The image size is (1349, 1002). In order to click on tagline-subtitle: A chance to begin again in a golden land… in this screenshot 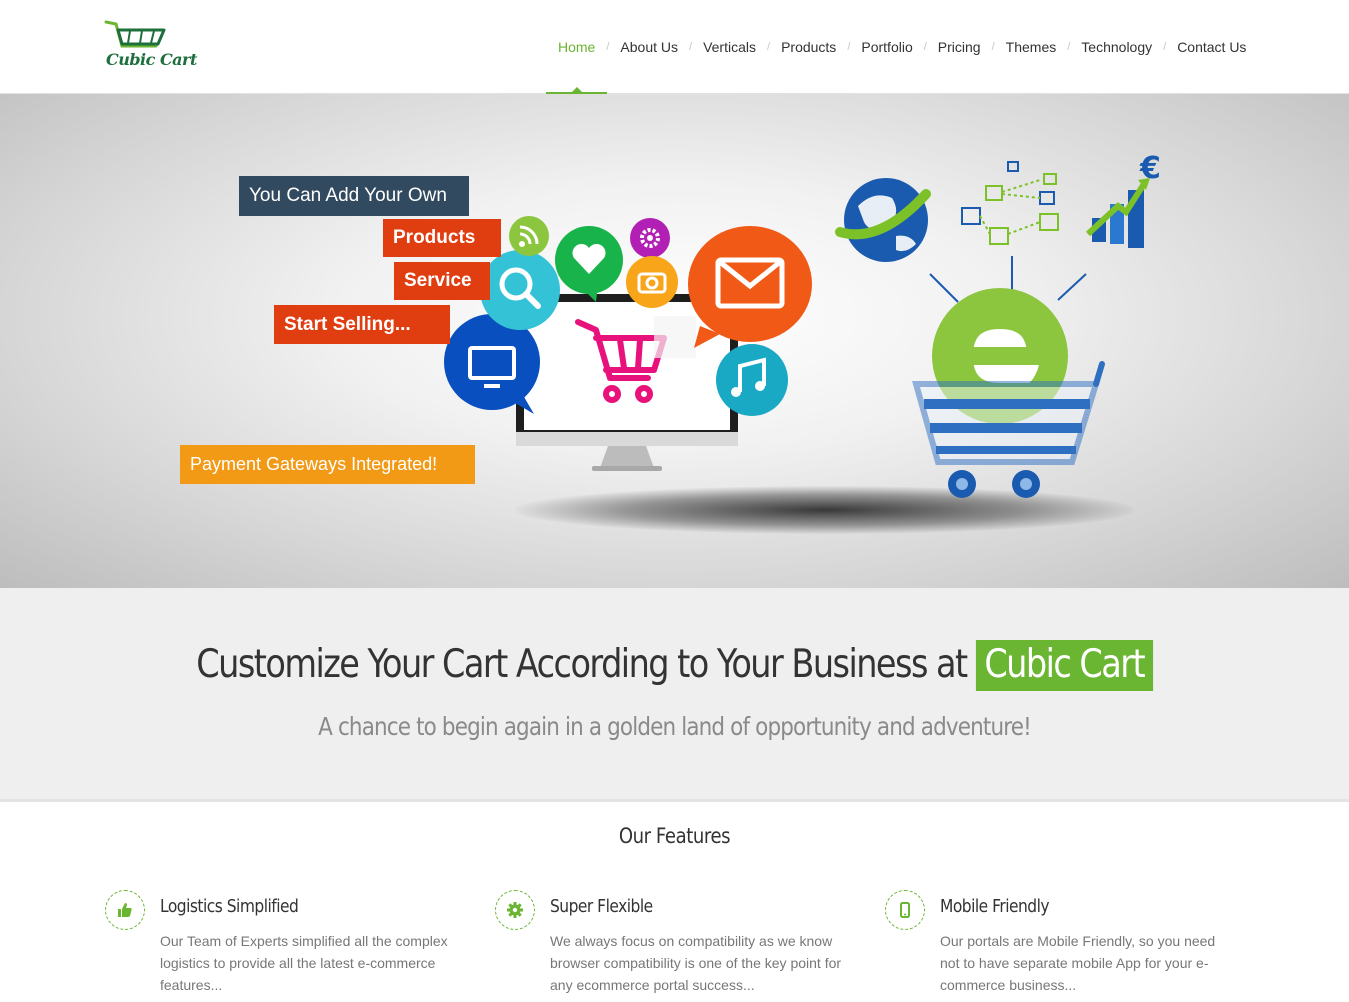, I will do `click(675, 726)`.